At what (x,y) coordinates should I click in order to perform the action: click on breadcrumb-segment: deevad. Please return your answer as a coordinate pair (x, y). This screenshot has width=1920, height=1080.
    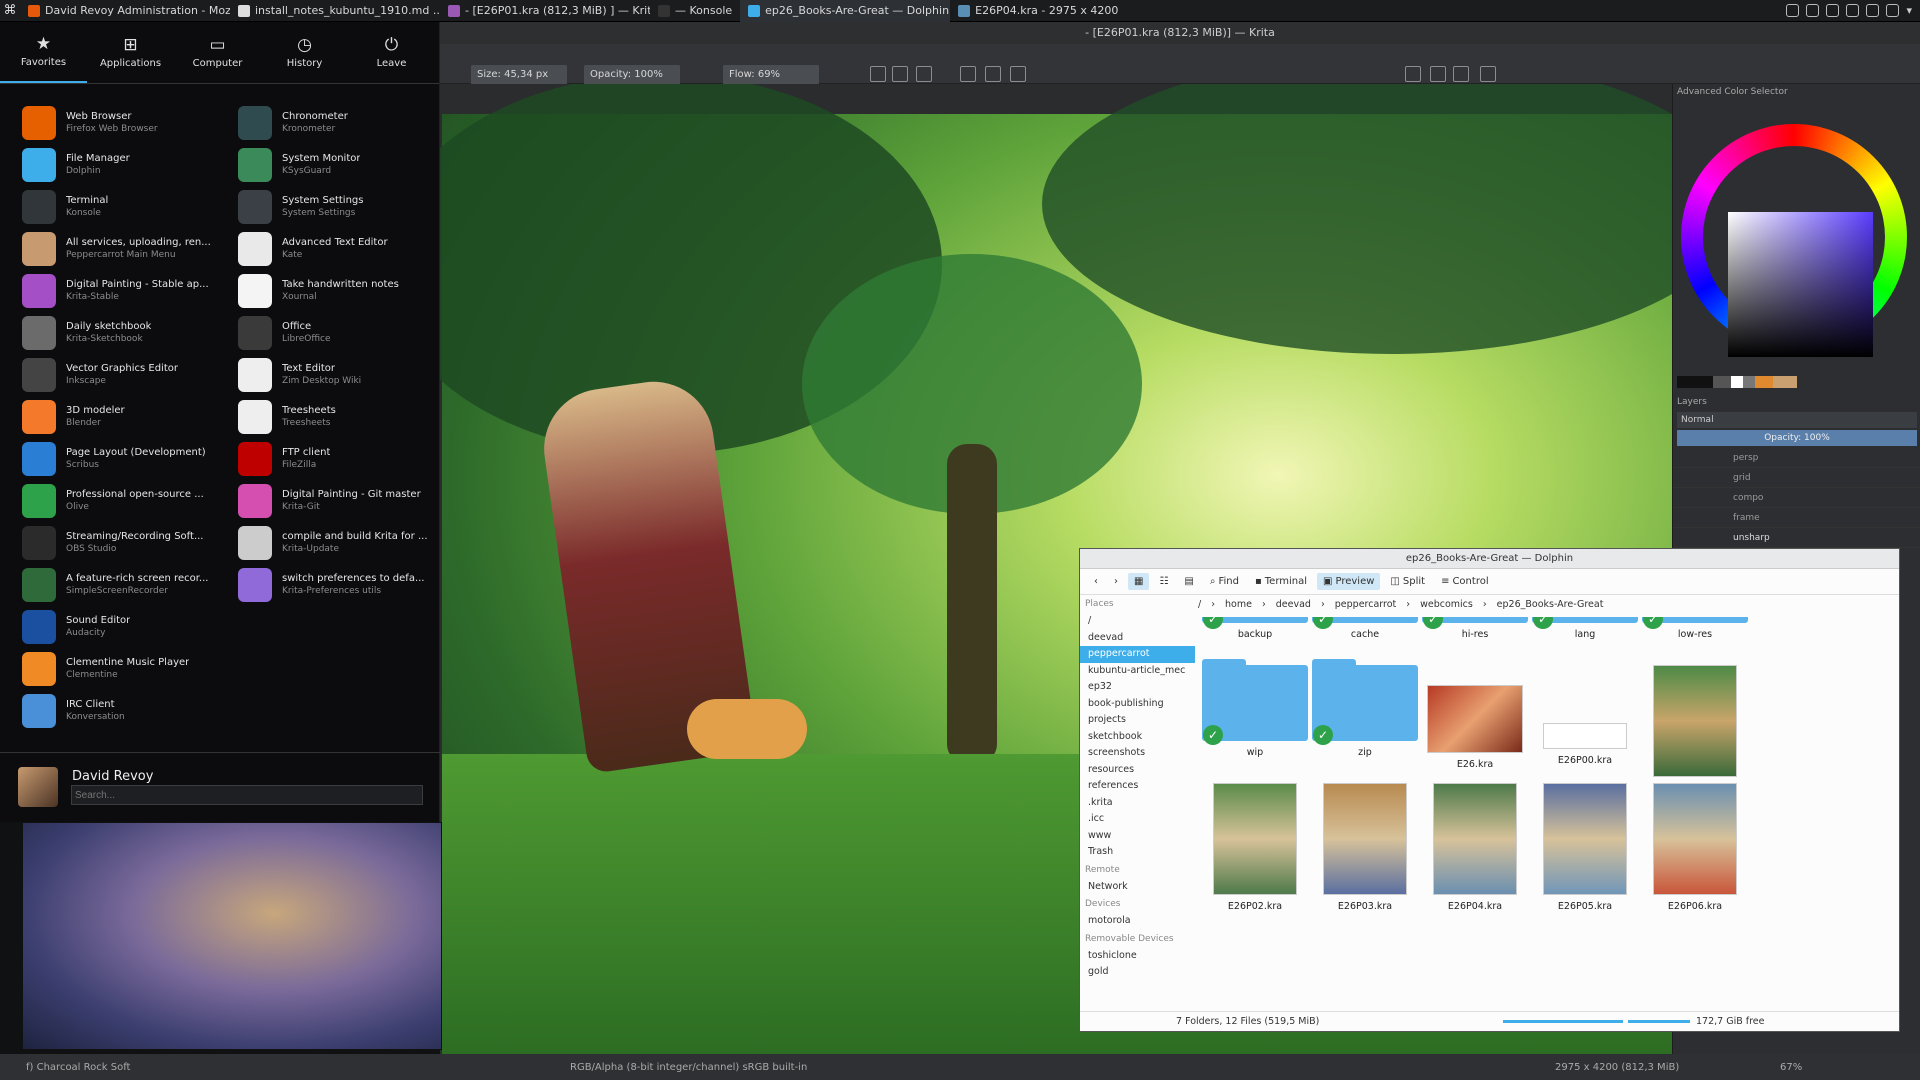
    Looking at the image, I should click on (1293, 605).